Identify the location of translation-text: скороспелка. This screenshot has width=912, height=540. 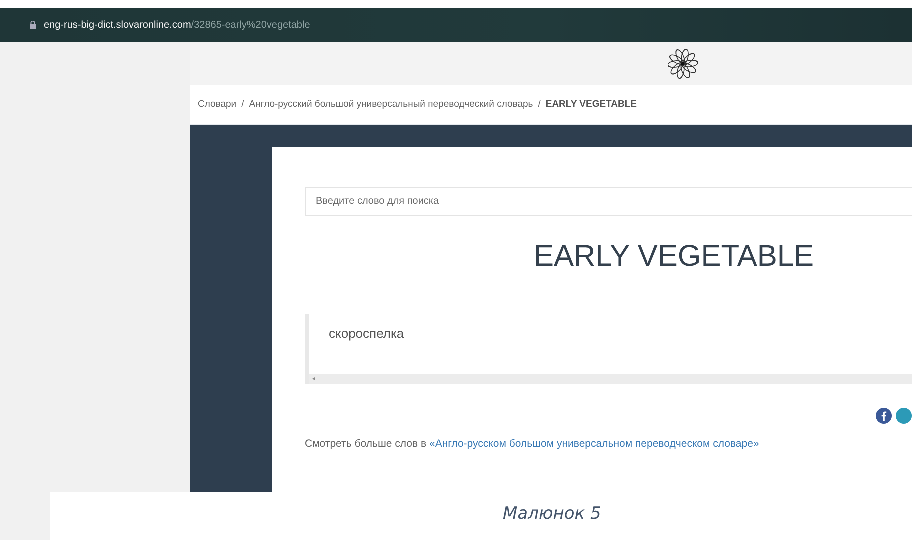
(367, 334).